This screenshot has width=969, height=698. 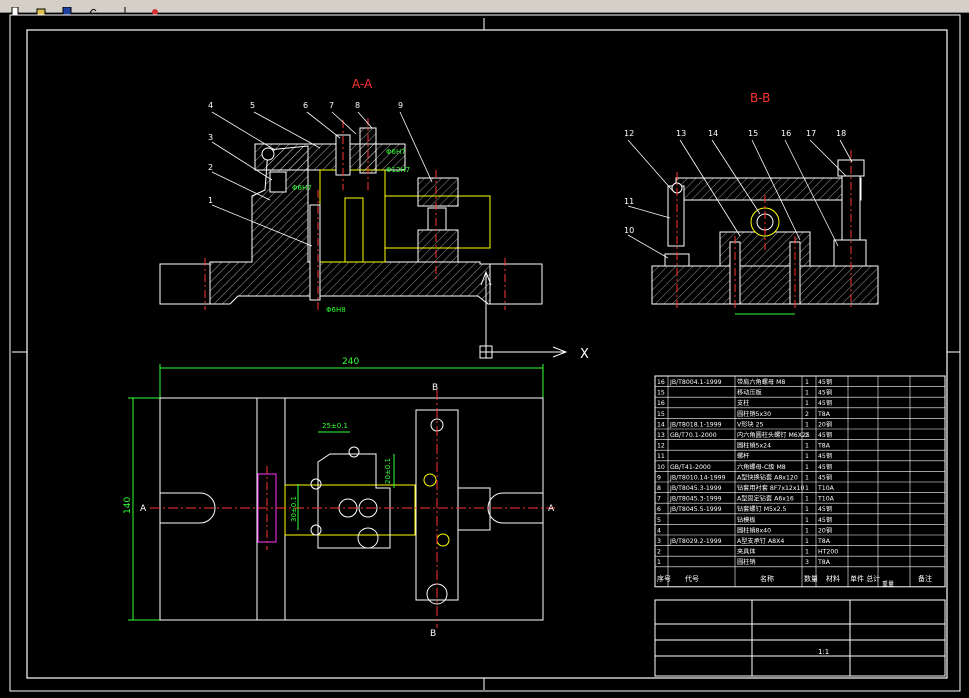 I want to click on dim-20: 20±0.1, so click(x=388, y=471).